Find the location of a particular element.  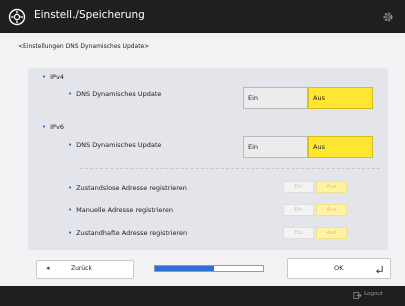

row-stateful-address: • Zustandhafte Adresse registrieren is located at coordinates (127, 233).